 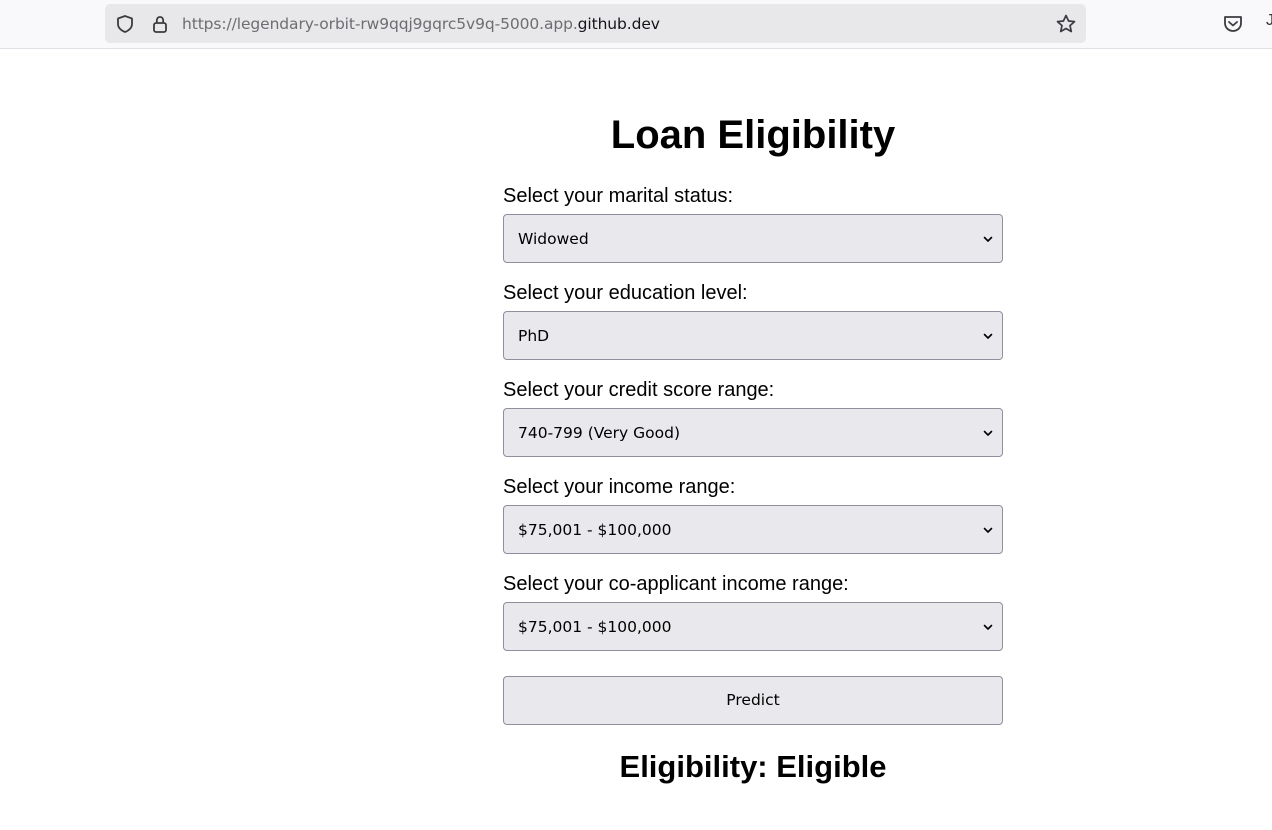 What do you see at coordinates (753, 766) in the screenshot?
I see `eligibility-result: Eligibility: Eligible` at bounding box center [753, 766].